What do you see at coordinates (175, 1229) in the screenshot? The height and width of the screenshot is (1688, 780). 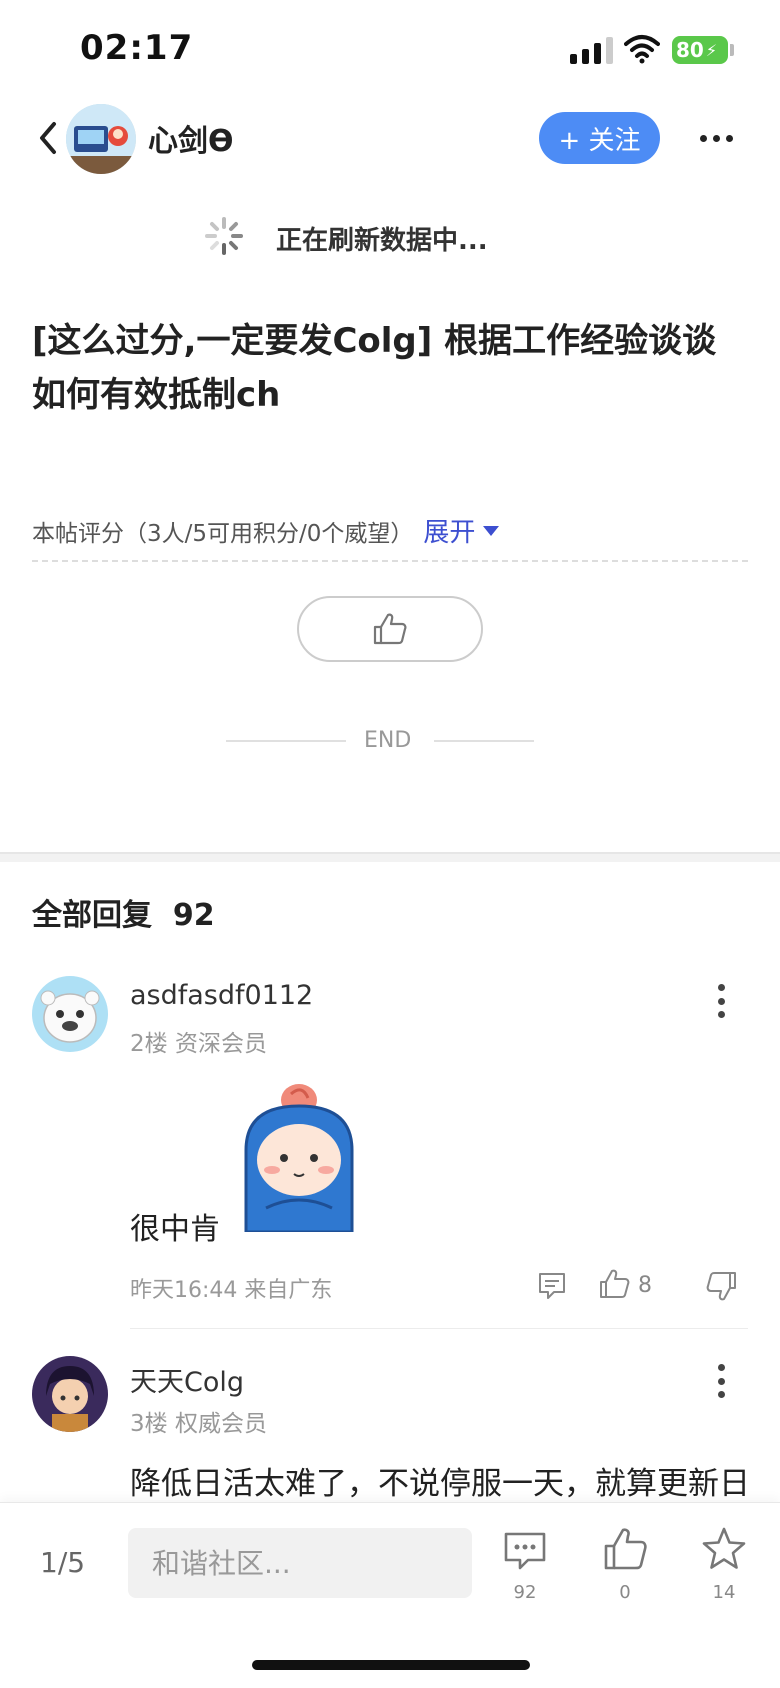 I see `comment-text: 很中肯` at bounding box center [175, 1229].